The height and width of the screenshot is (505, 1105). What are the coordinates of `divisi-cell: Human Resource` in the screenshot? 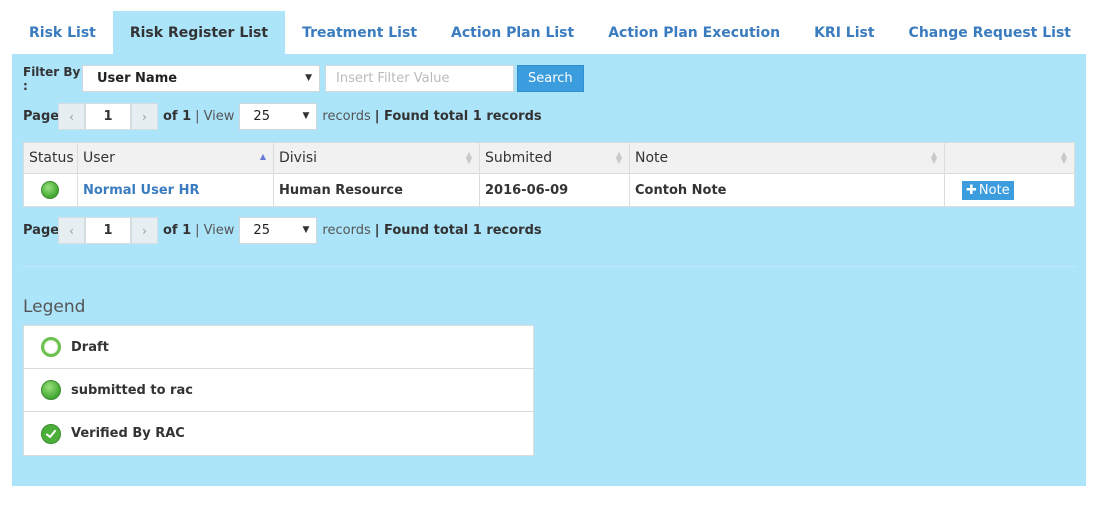 It's located at (376, 190).